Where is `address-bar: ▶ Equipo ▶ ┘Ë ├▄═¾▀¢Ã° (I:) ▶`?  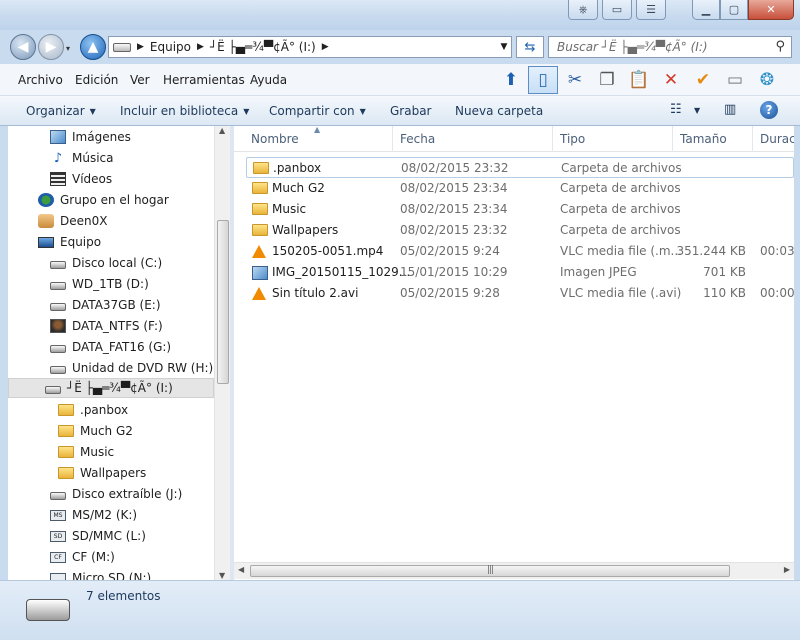
address-bar: ▶ Equipo ▶ ┘Ë ├▄═¾▀¢Ã° (I:) ▶ is located at coordinates (310, 47).